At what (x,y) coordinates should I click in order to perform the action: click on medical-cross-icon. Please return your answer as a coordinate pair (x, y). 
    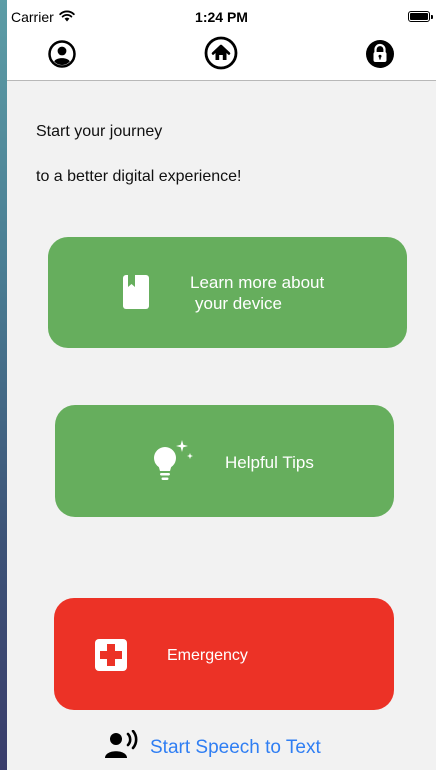
    Looking at the image, I should click on (111, 655).